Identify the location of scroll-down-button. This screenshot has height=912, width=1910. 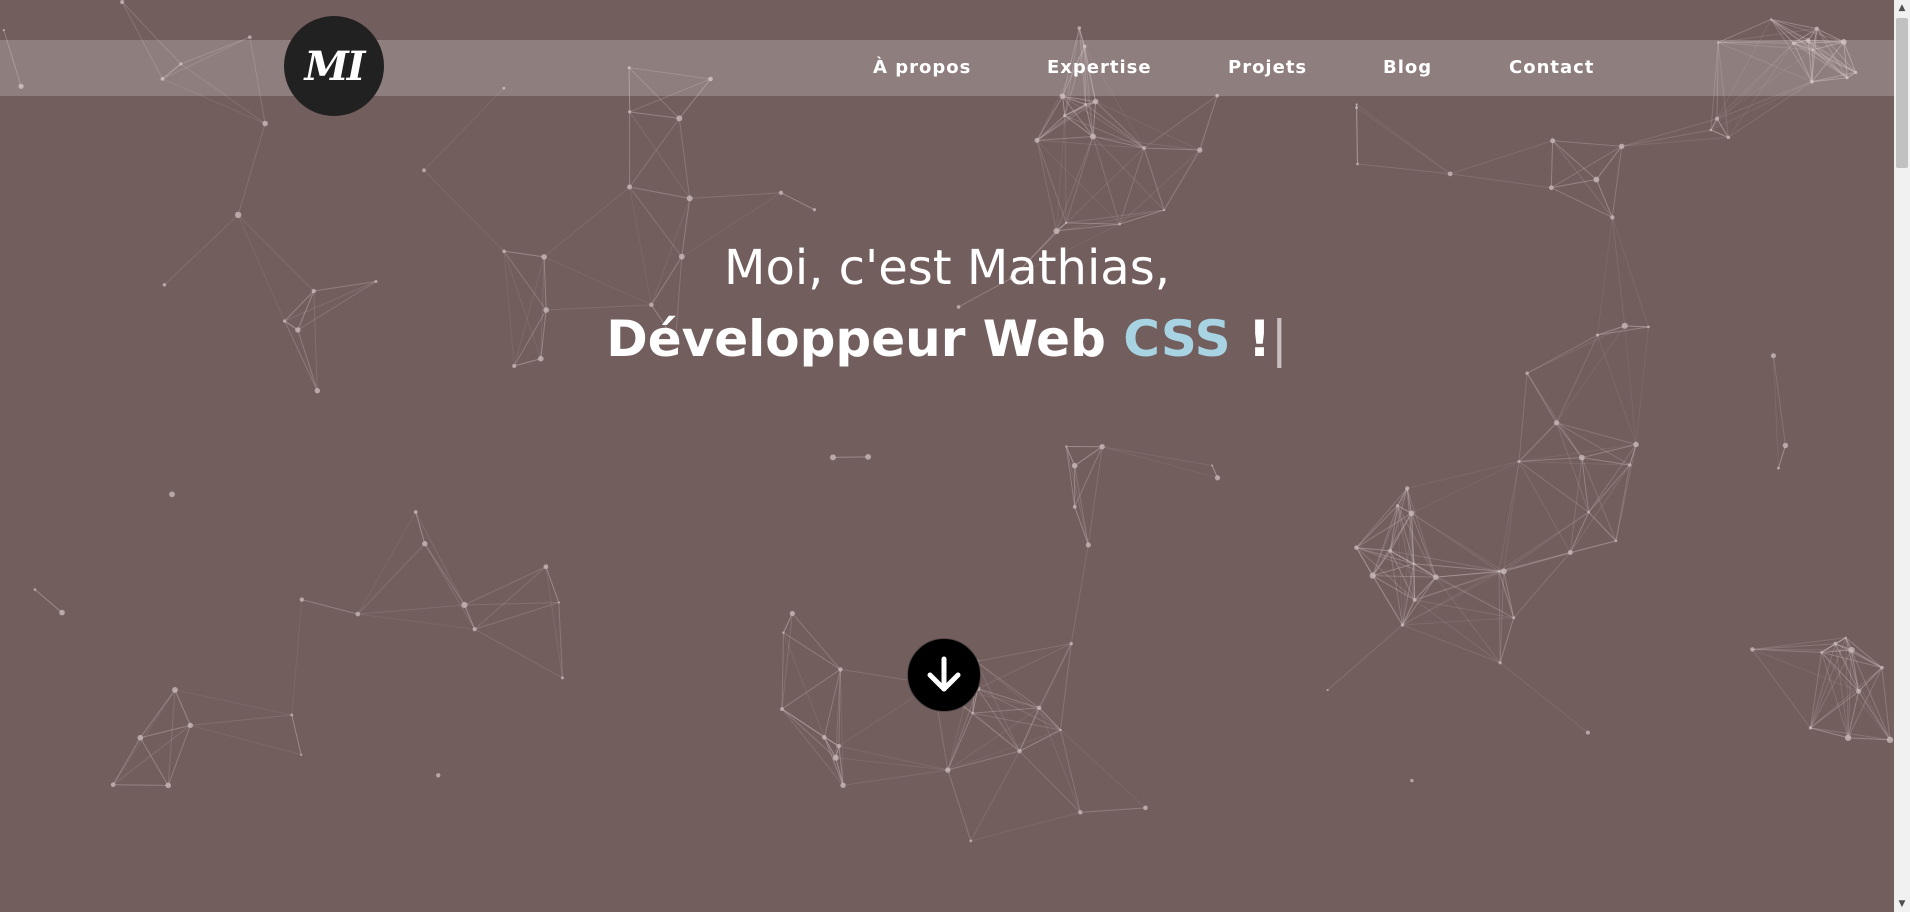
(944, 675).